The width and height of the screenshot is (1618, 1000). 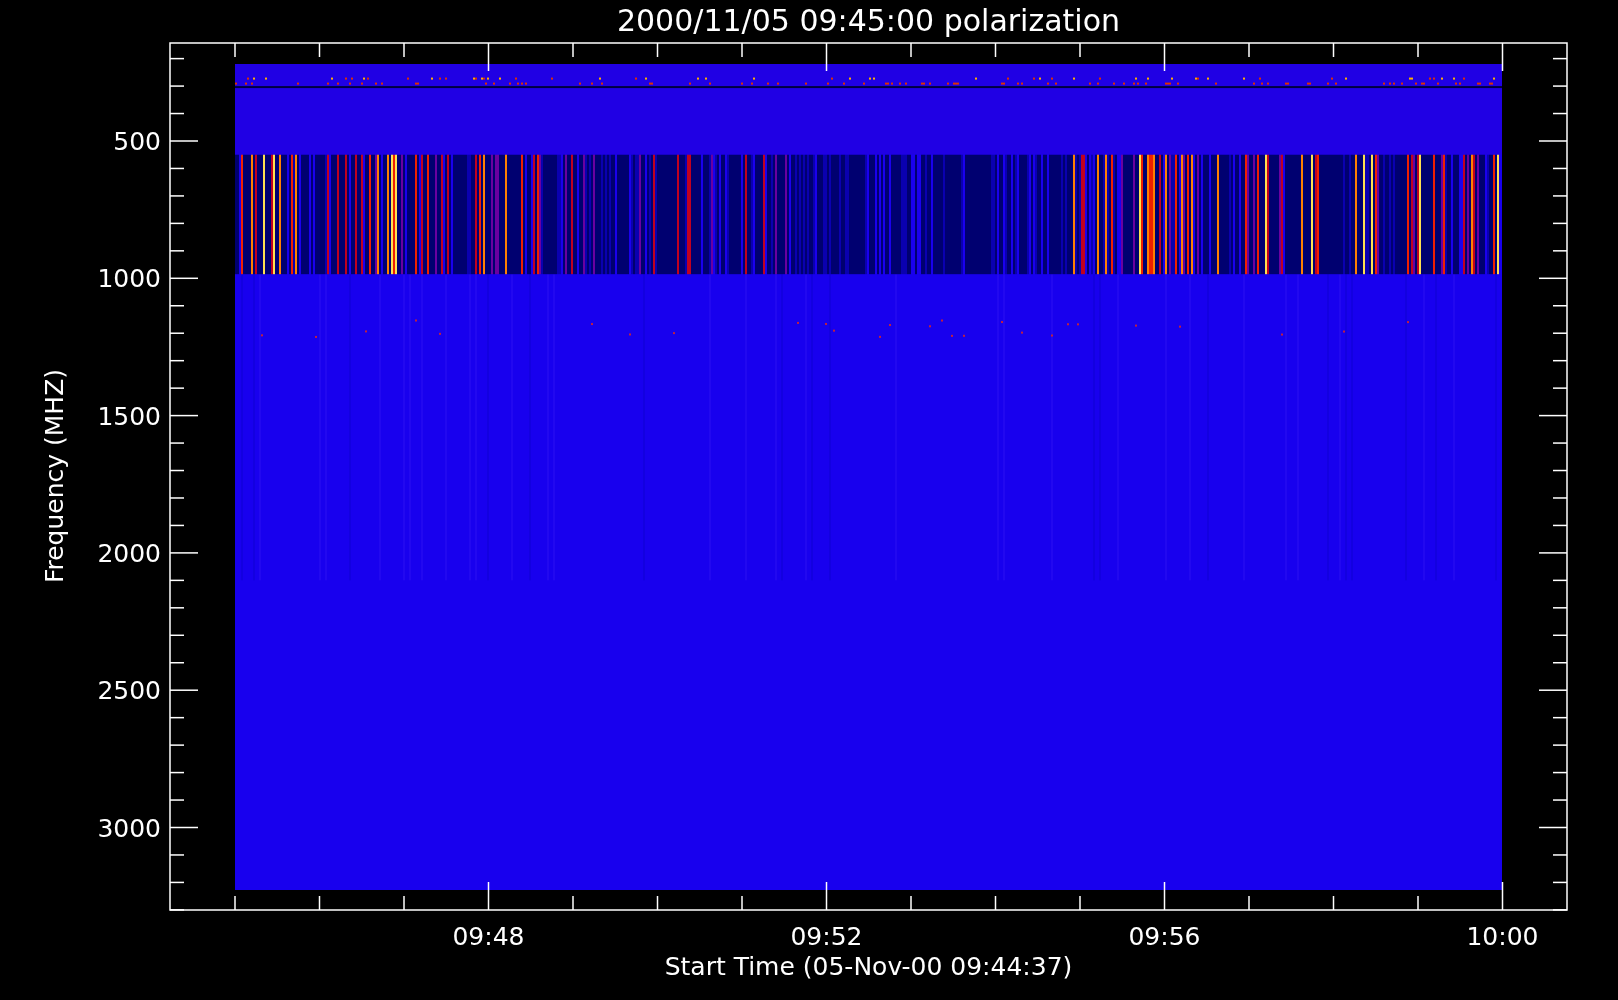 I want to click on y-tick-label: 1000, so click(x=129, y=279).